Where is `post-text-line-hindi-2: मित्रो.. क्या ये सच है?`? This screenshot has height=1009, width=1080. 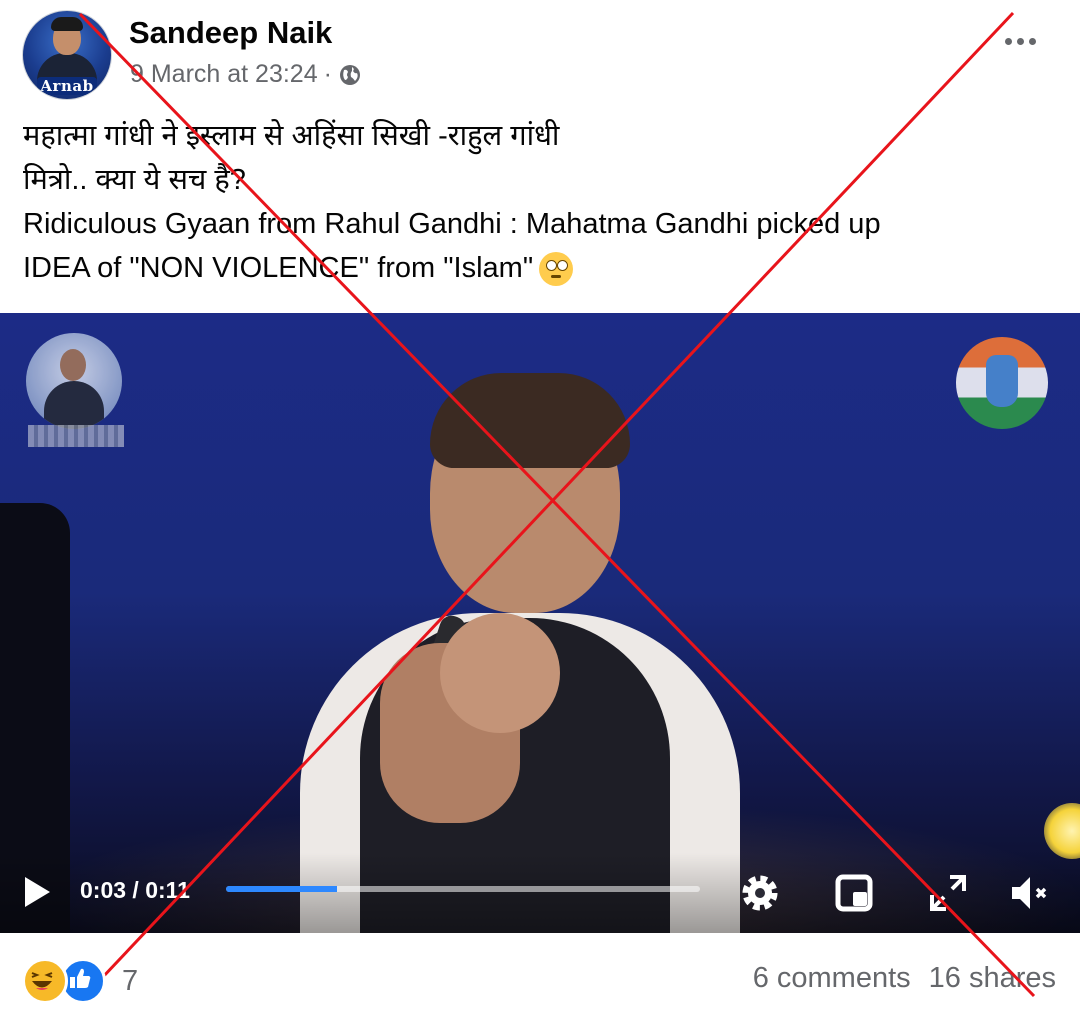 post-text-line-hindi-2: मित्रो.. क्या ये सच है? is located at coordinates (134, 180).